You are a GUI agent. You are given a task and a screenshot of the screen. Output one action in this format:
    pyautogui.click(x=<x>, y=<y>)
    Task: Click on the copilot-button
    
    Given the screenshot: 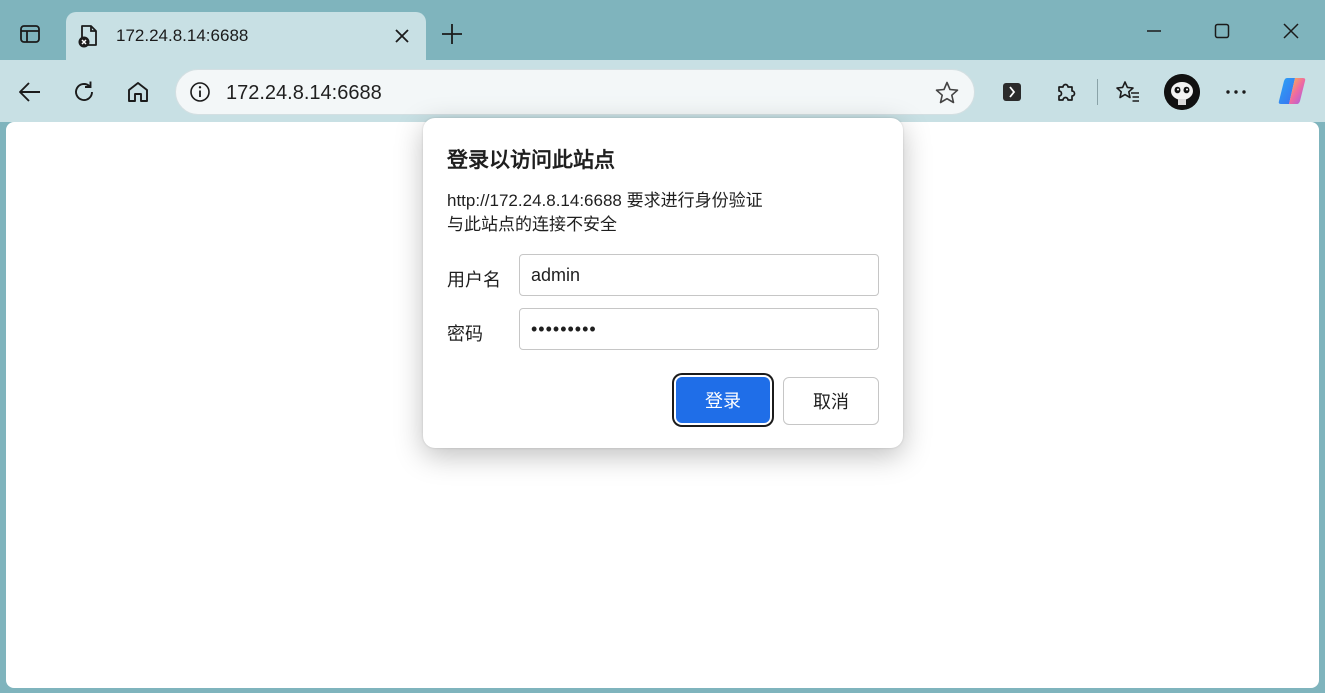 What is the action you would take?
    pyautogui.click(x=1292, y=91)
    